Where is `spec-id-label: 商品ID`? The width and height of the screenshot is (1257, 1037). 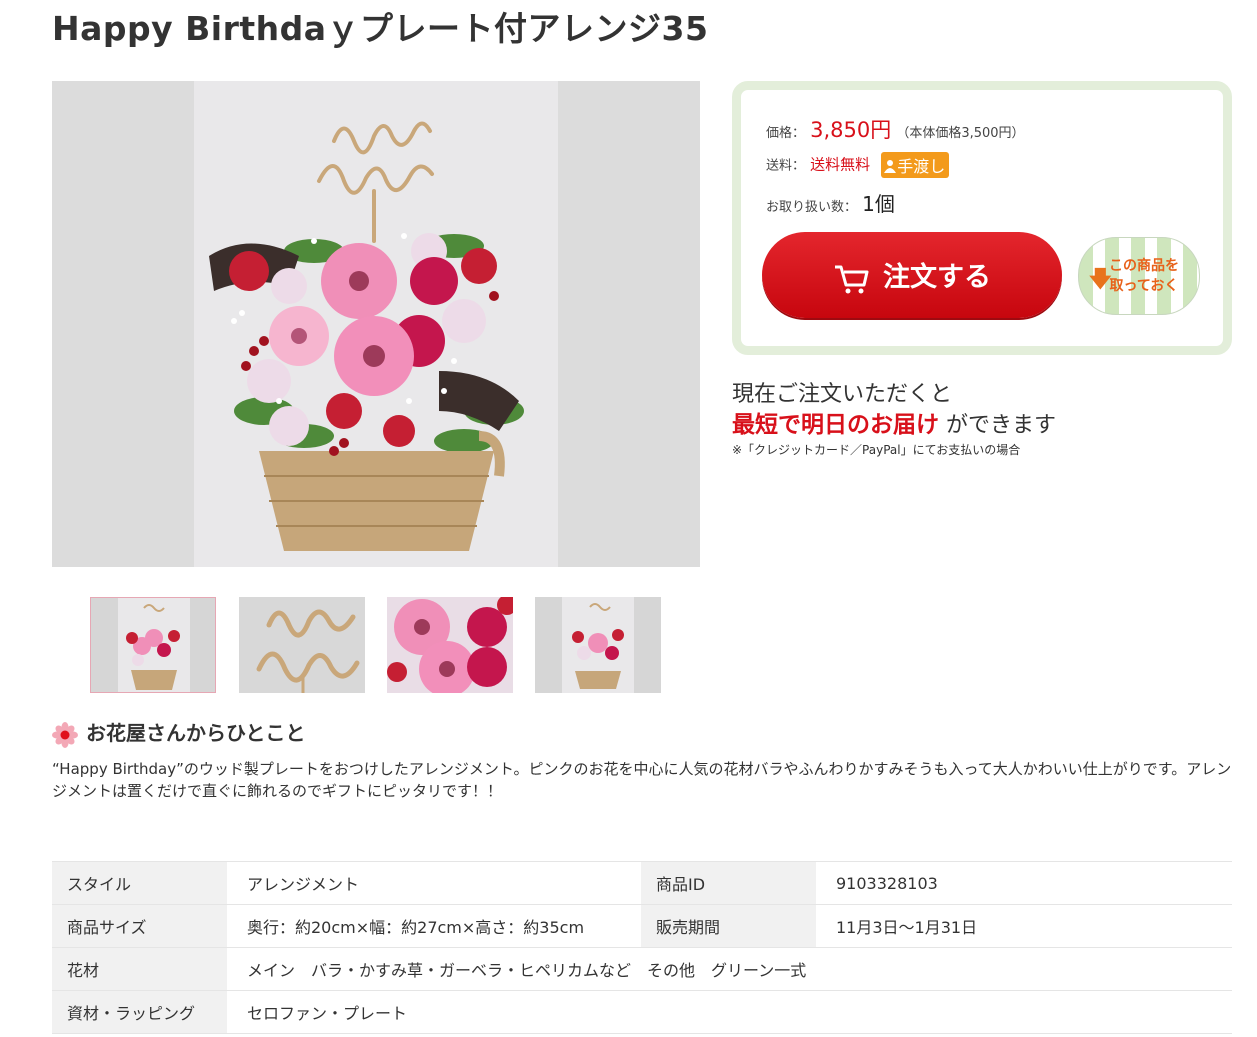 spec-id-label: 商品ID is located at coordinates (728, 883).